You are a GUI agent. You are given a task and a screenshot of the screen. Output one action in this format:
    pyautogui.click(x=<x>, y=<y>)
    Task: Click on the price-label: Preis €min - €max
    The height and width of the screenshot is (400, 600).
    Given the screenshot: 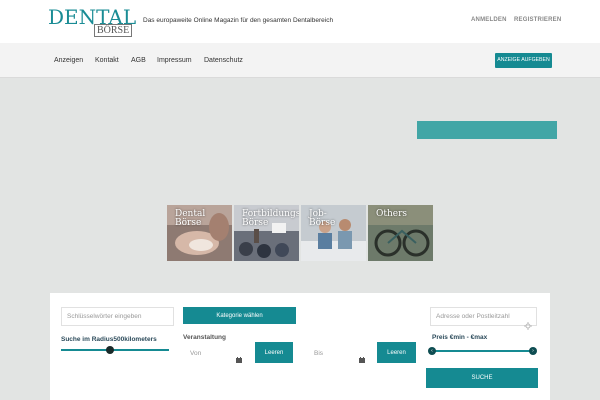 What is the action you would take?
    pyautogui.click(x=460, y=337)
    